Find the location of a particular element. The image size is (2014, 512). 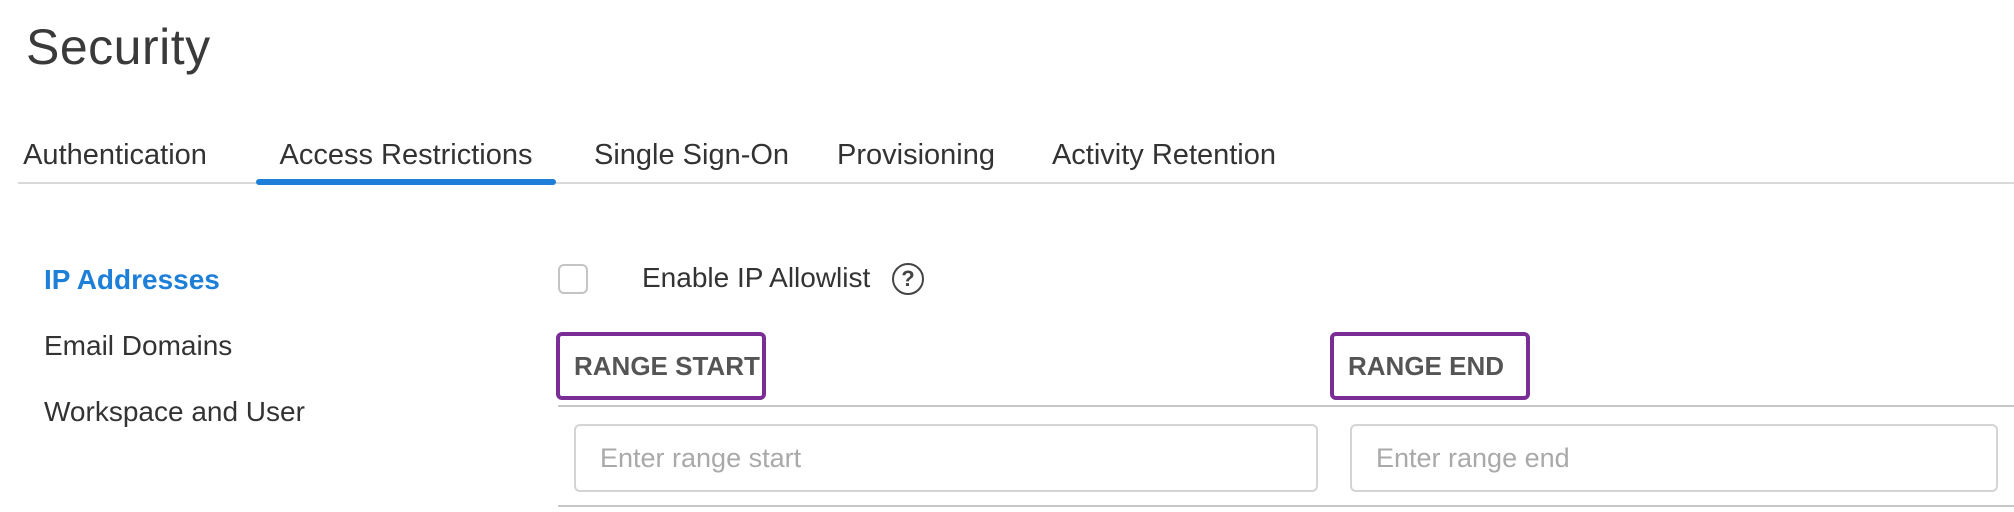

sidebar-item-email-domains: Email Domains is located at coordinates (138, 346).